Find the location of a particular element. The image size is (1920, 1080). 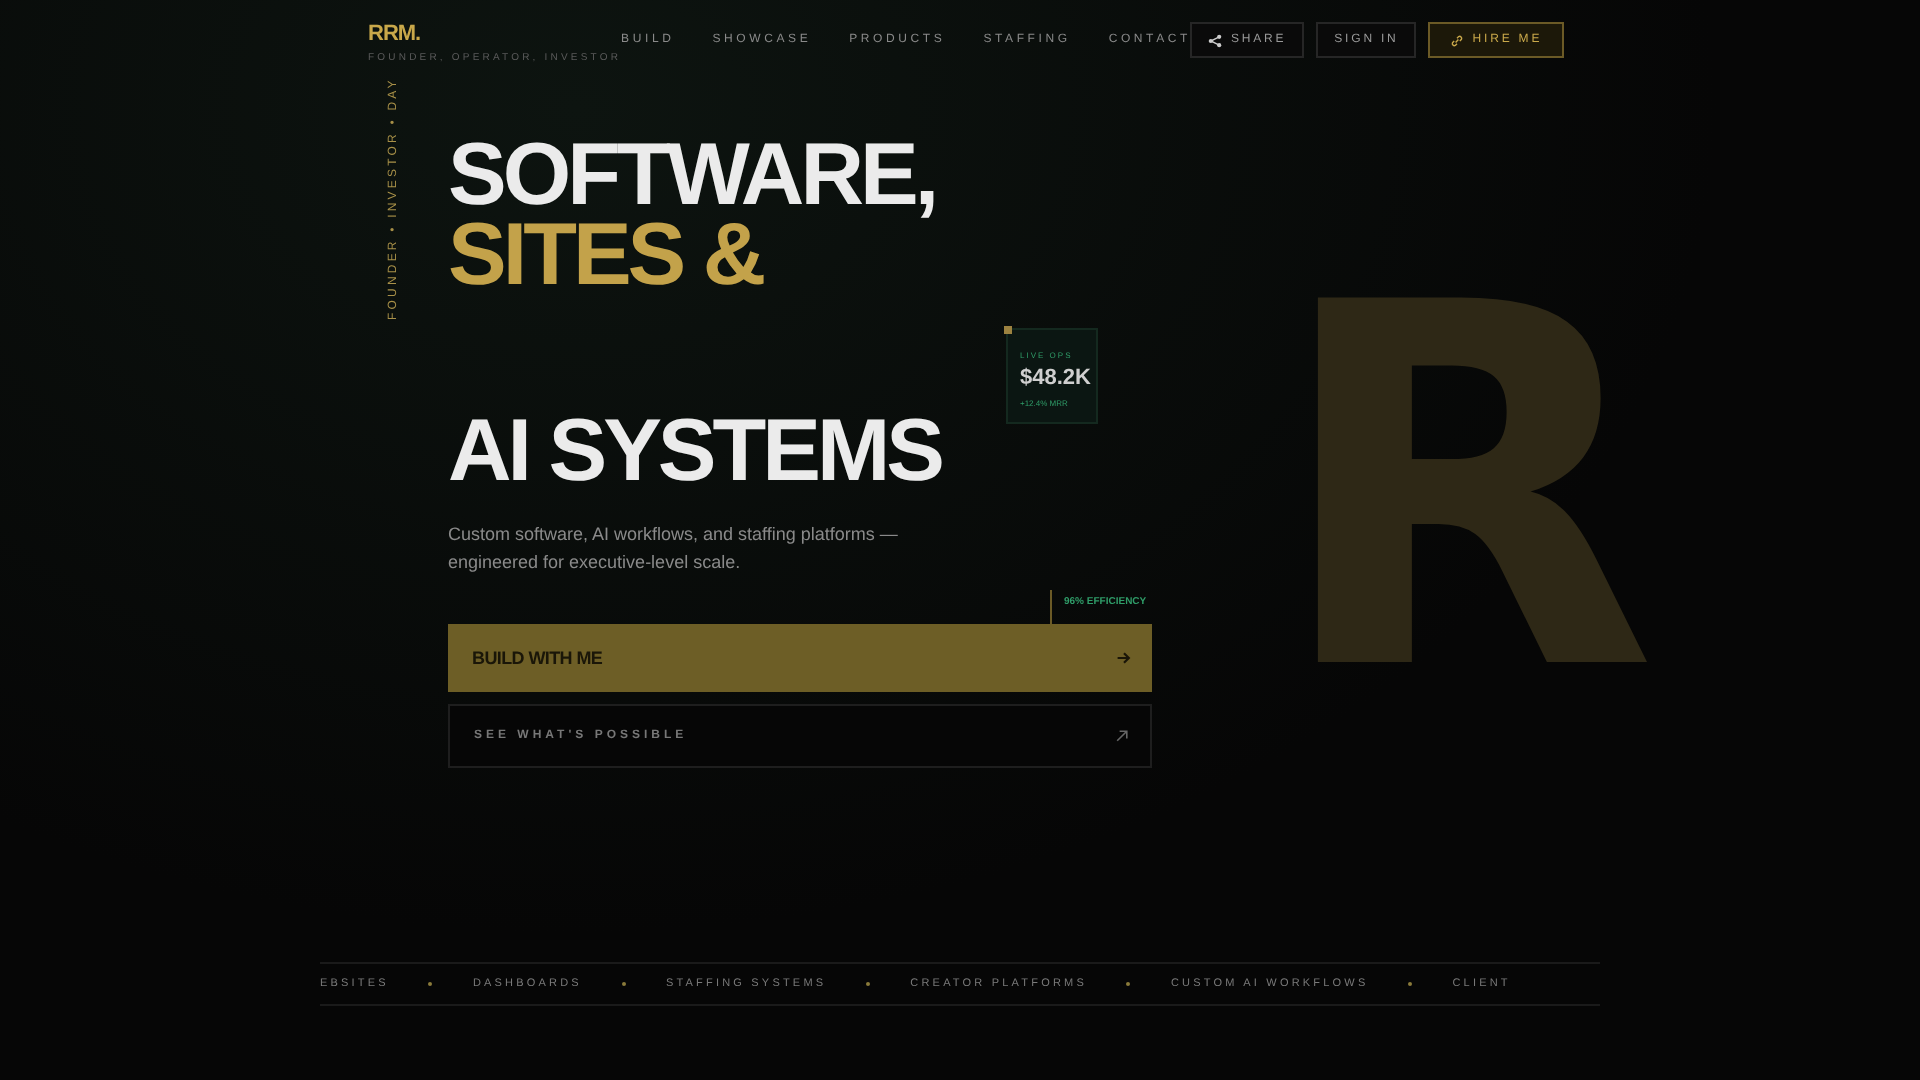

arrow-right-icon is located at coordinates (1124, 658).